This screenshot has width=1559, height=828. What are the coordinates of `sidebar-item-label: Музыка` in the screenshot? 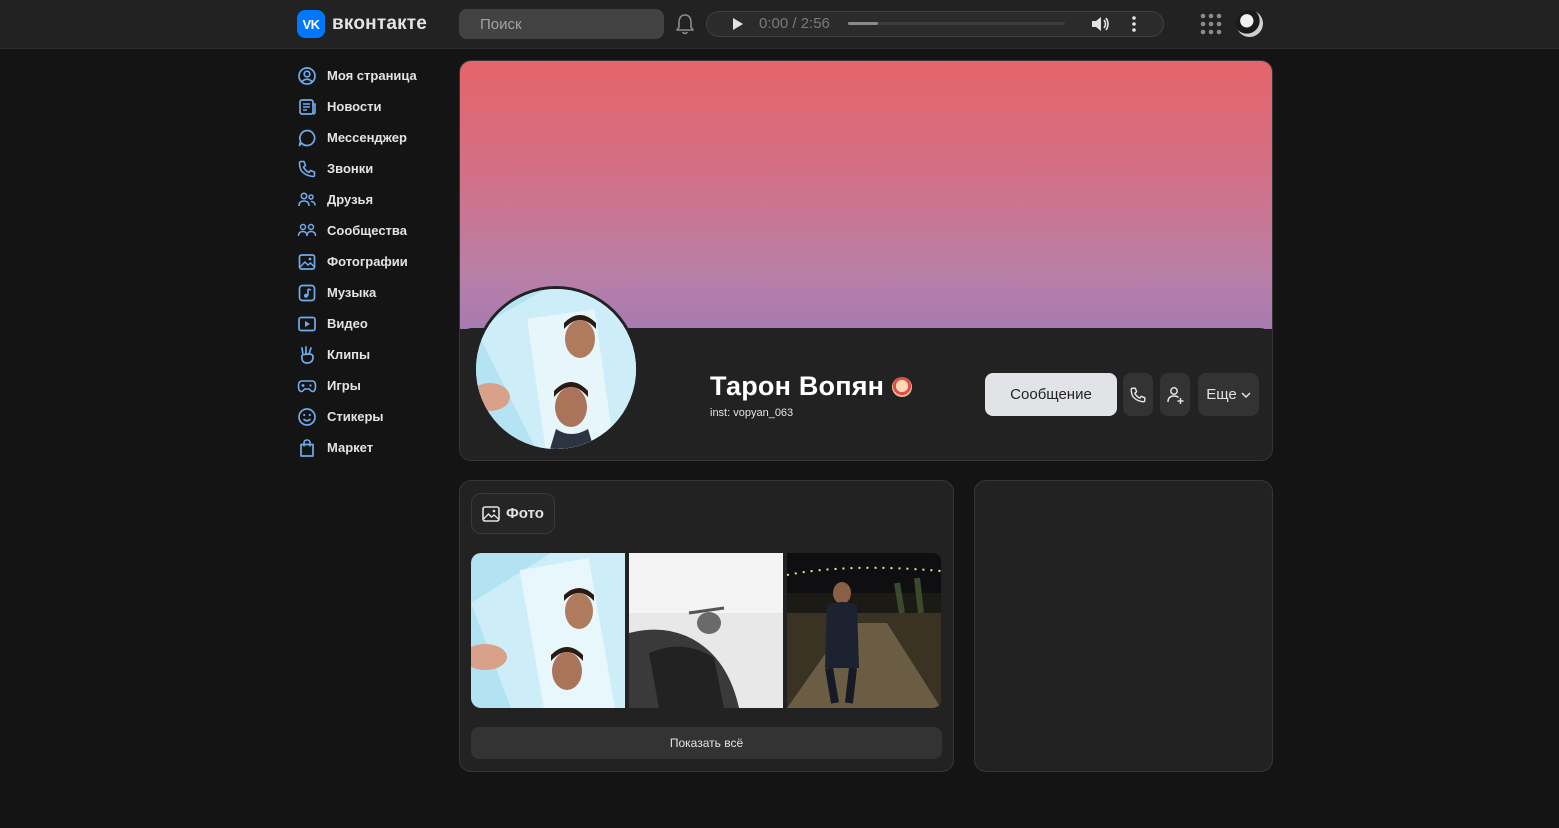 It's located at (352, 292).